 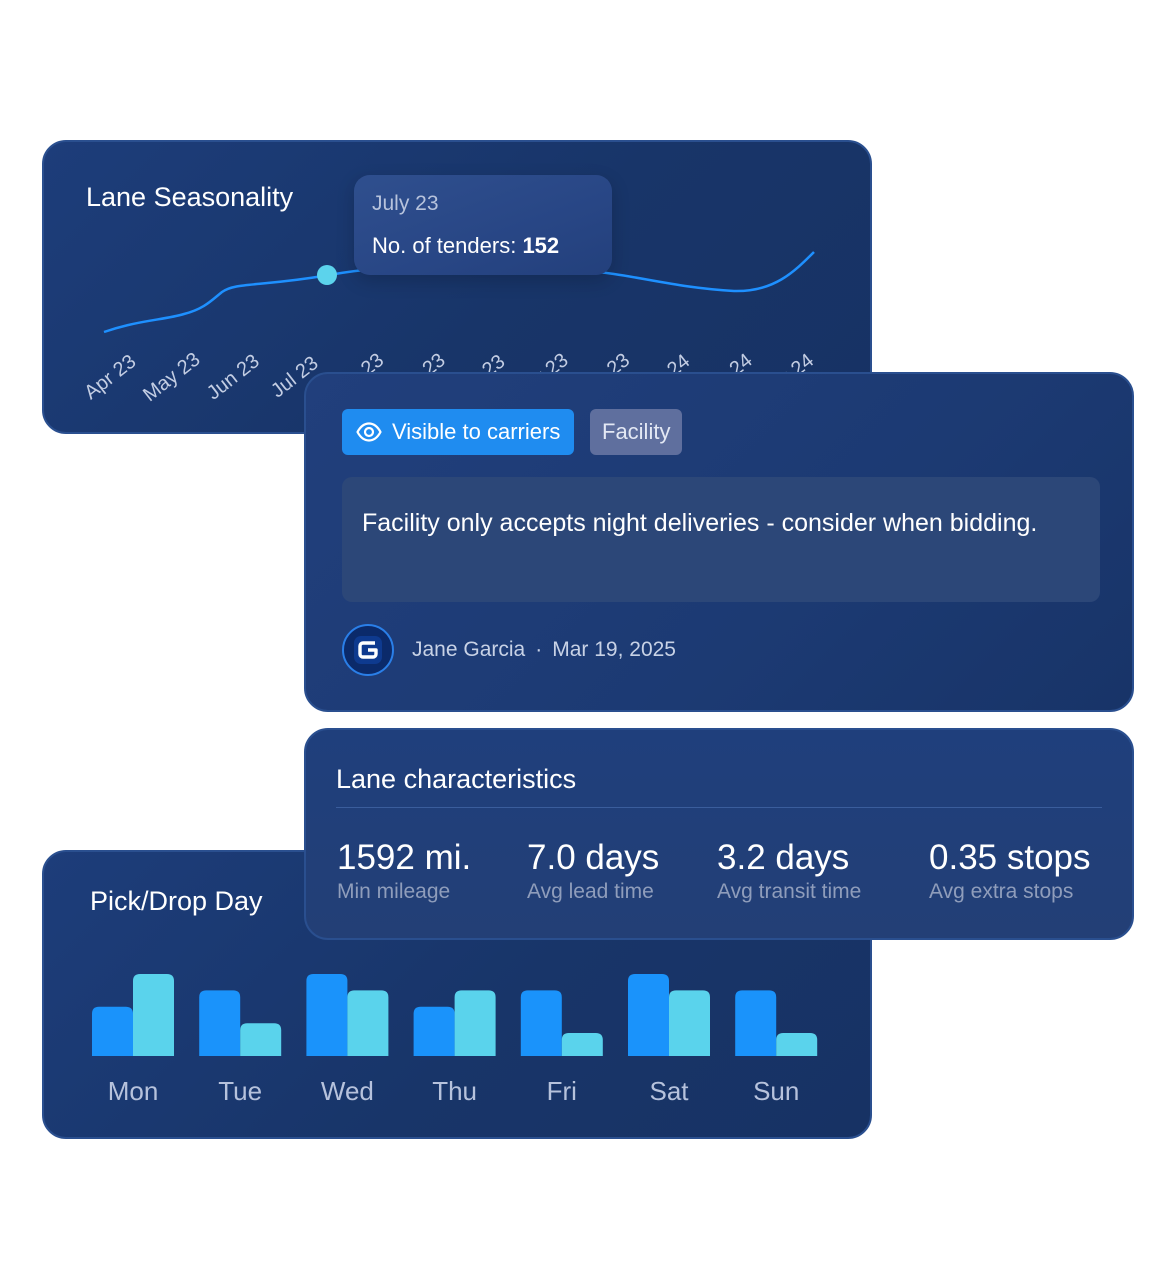 I want to click on metric-avg-transit-time: 3.2 days Avg transit time, so click(x=789, y=871).